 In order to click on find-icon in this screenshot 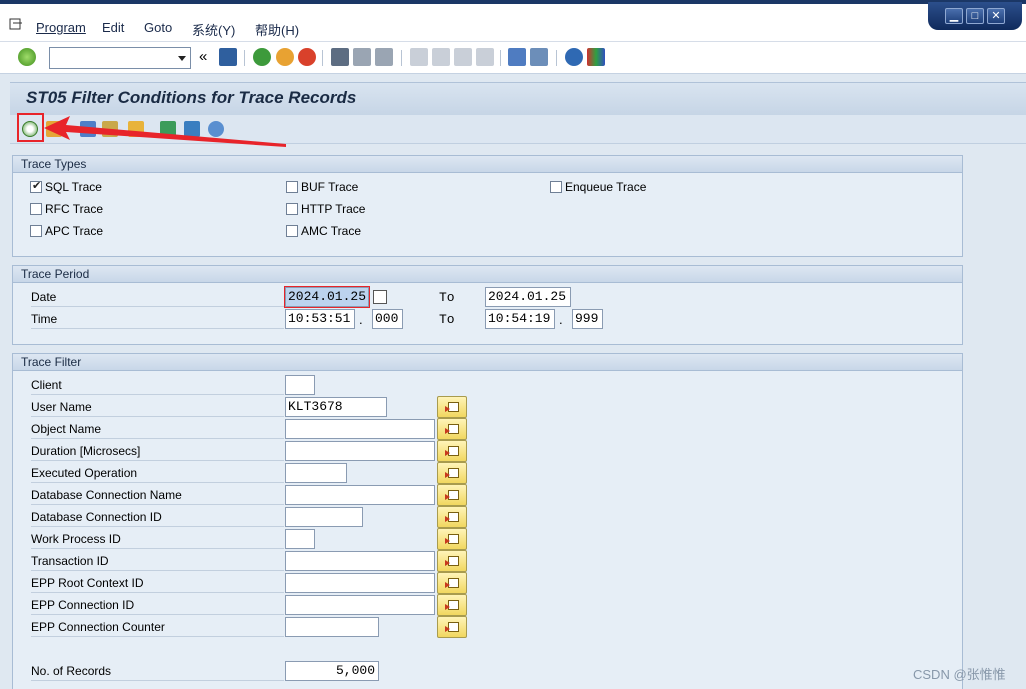, I will do `click(362, 57)`.